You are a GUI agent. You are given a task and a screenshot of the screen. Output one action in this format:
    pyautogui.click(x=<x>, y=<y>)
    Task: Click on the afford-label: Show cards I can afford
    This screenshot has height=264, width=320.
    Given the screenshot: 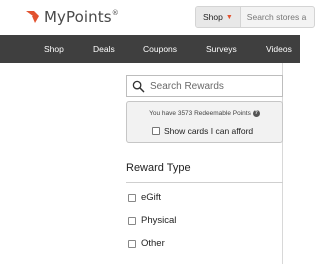 What is the action you would take?
    pyautogui.click(x=209, y=131)
    